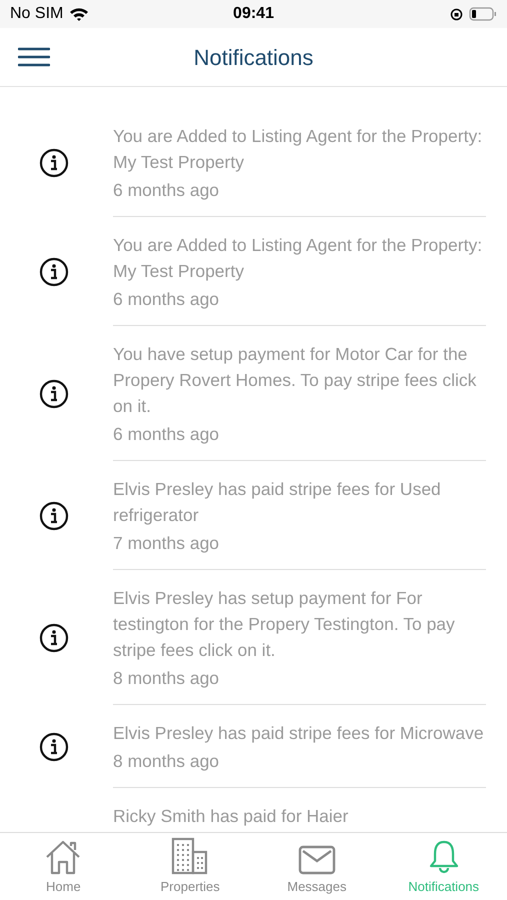  I want to click on tab-bar-item: Messages, so click(317, 866).